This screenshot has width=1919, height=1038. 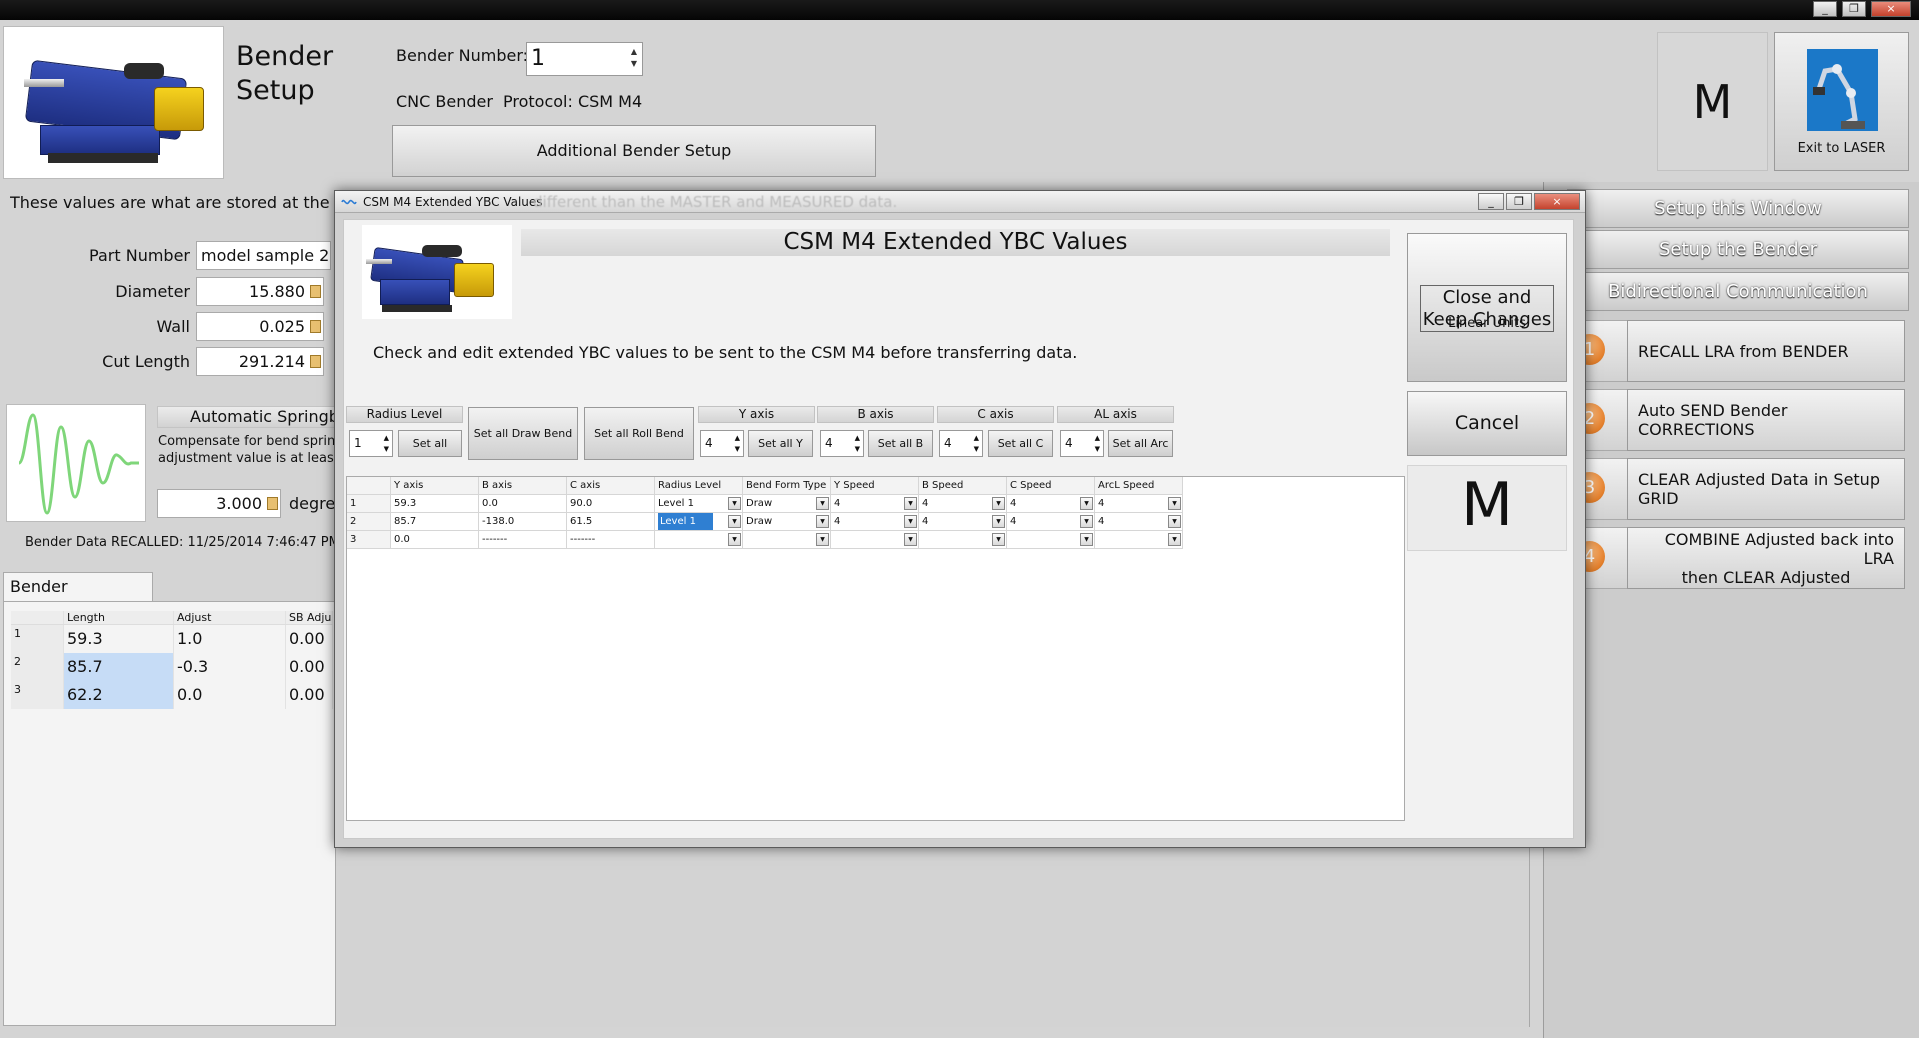 I want to click on dialog-close-button: ×, so click(x=1557, y=201).